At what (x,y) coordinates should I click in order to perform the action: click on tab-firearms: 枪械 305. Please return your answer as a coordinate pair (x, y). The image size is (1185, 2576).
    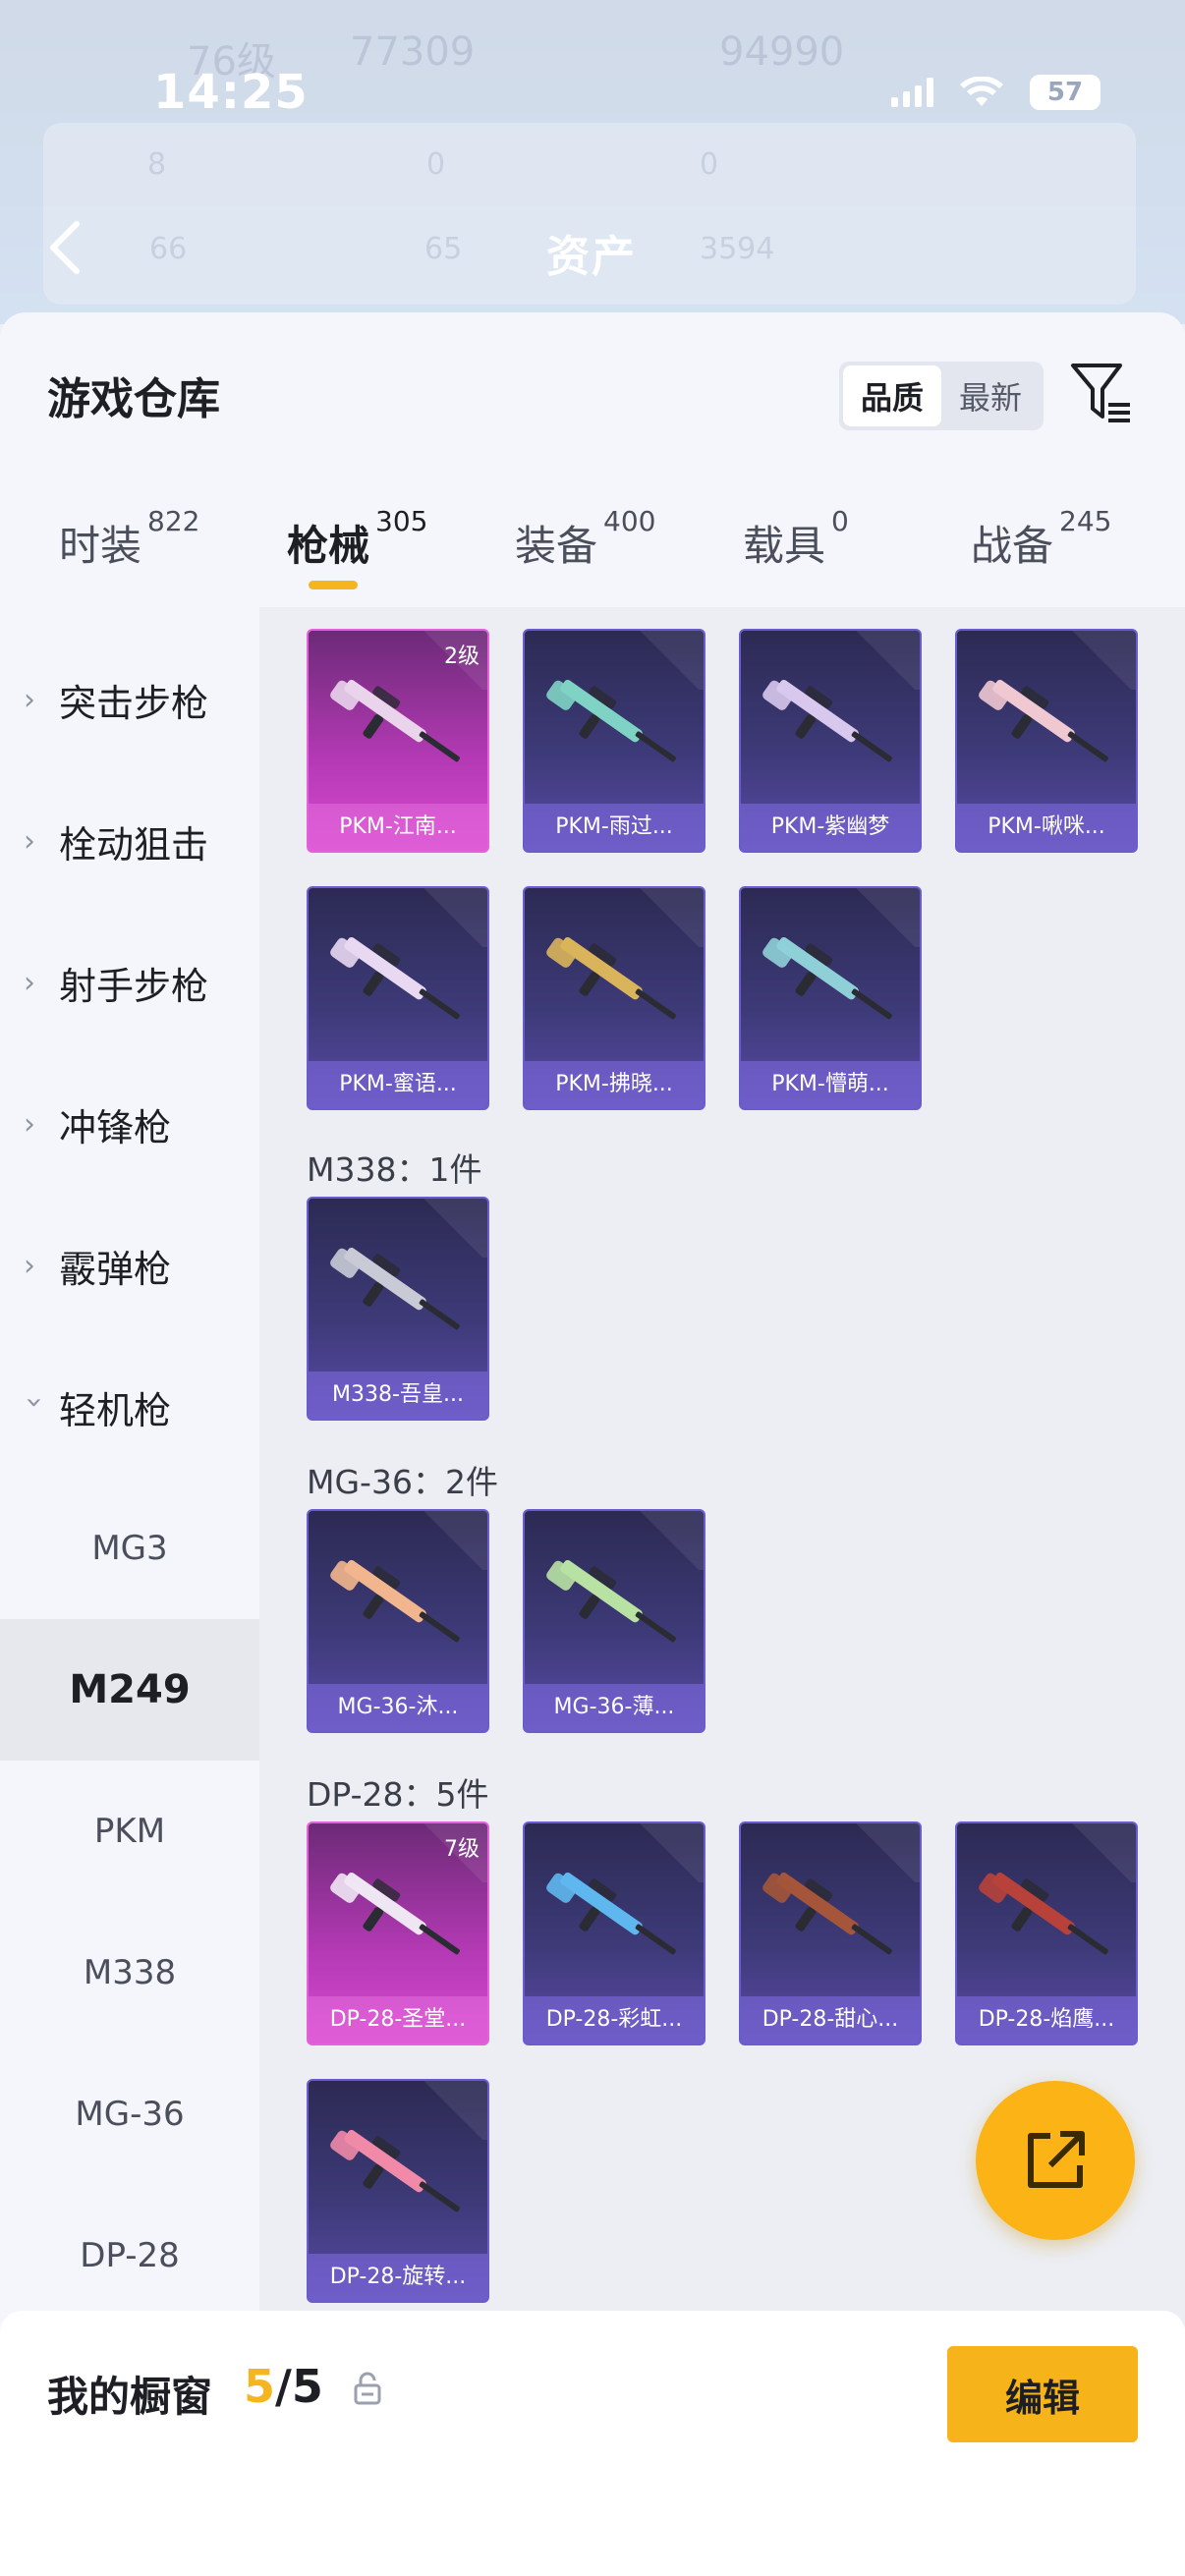
    Looking at the image, I should click on (357, 553).